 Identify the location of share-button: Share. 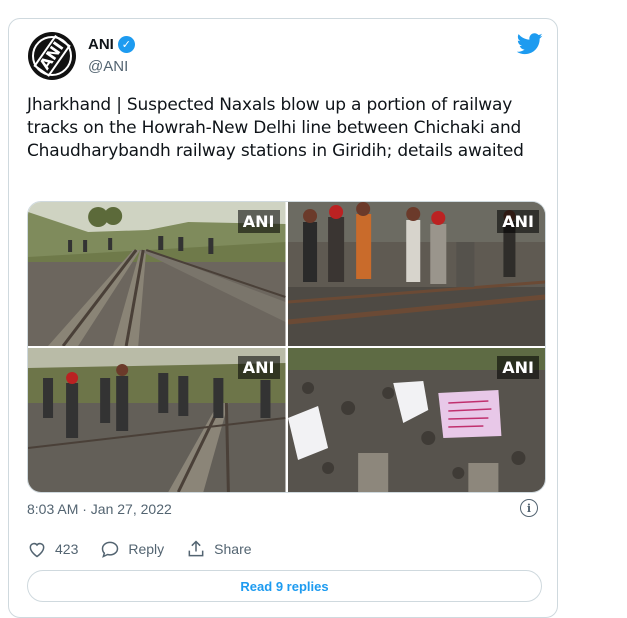
(219, 549).